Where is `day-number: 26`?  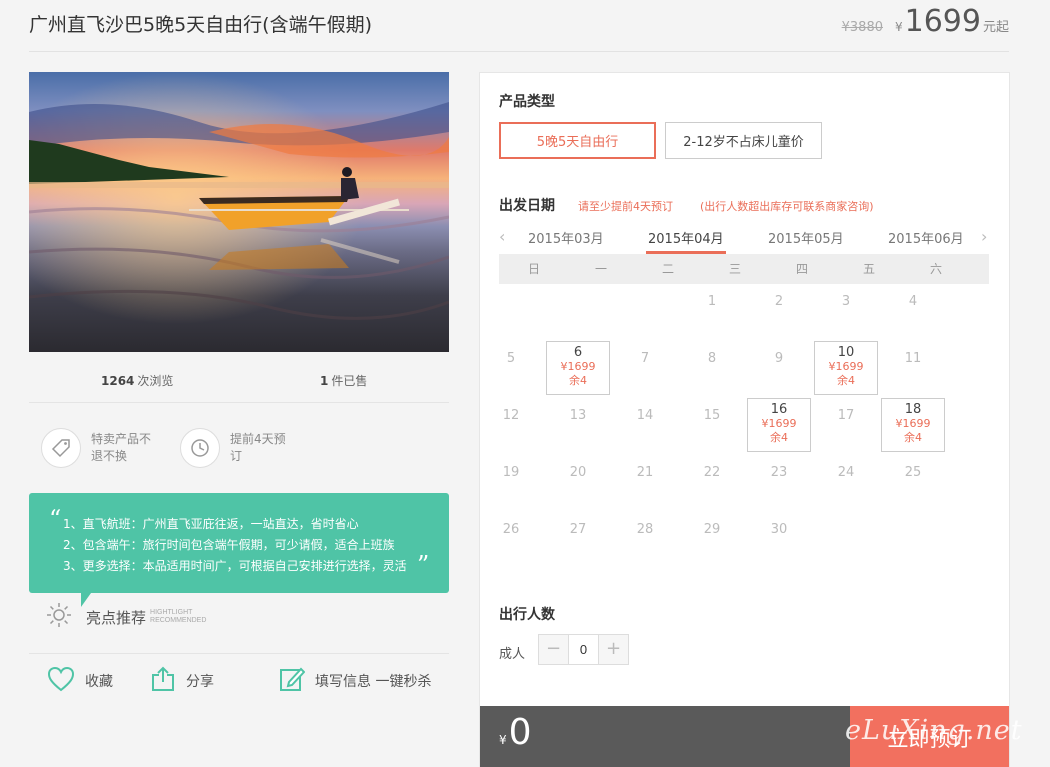 day-number: 26 is located at coordinates (511, 529).